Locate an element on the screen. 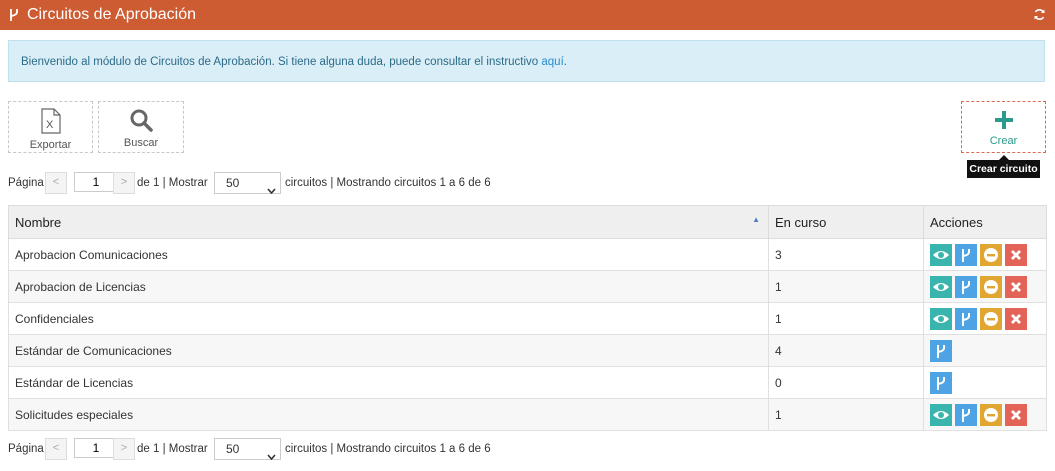 This screenshot has height=471, width=1055. info-end: . is located at coordinates (565, 62).